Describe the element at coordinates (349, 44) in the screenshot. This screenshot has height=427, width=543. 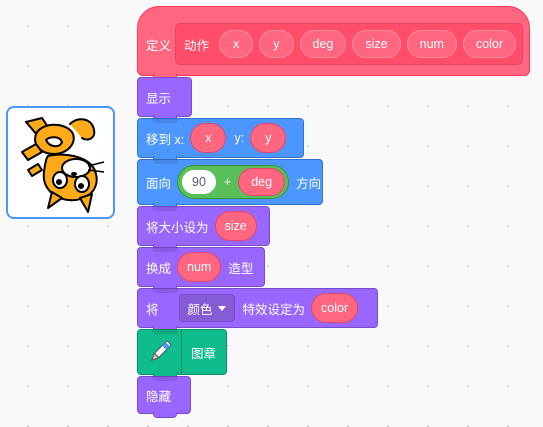
I see `custom-block-prototype: 动作 x y deg size num color` at that location.